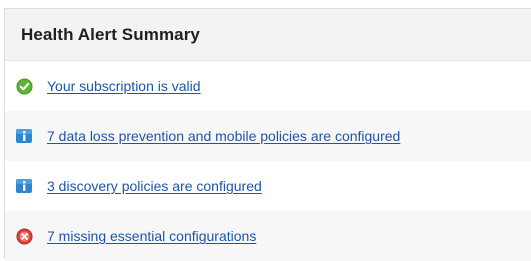 The height and width of the screenshot is (261, 531). What do you see at coordinates (151, 236) in the screenshot?
I see `alert-link: 7 missing essential configurations` at bounding box center [151, 236].